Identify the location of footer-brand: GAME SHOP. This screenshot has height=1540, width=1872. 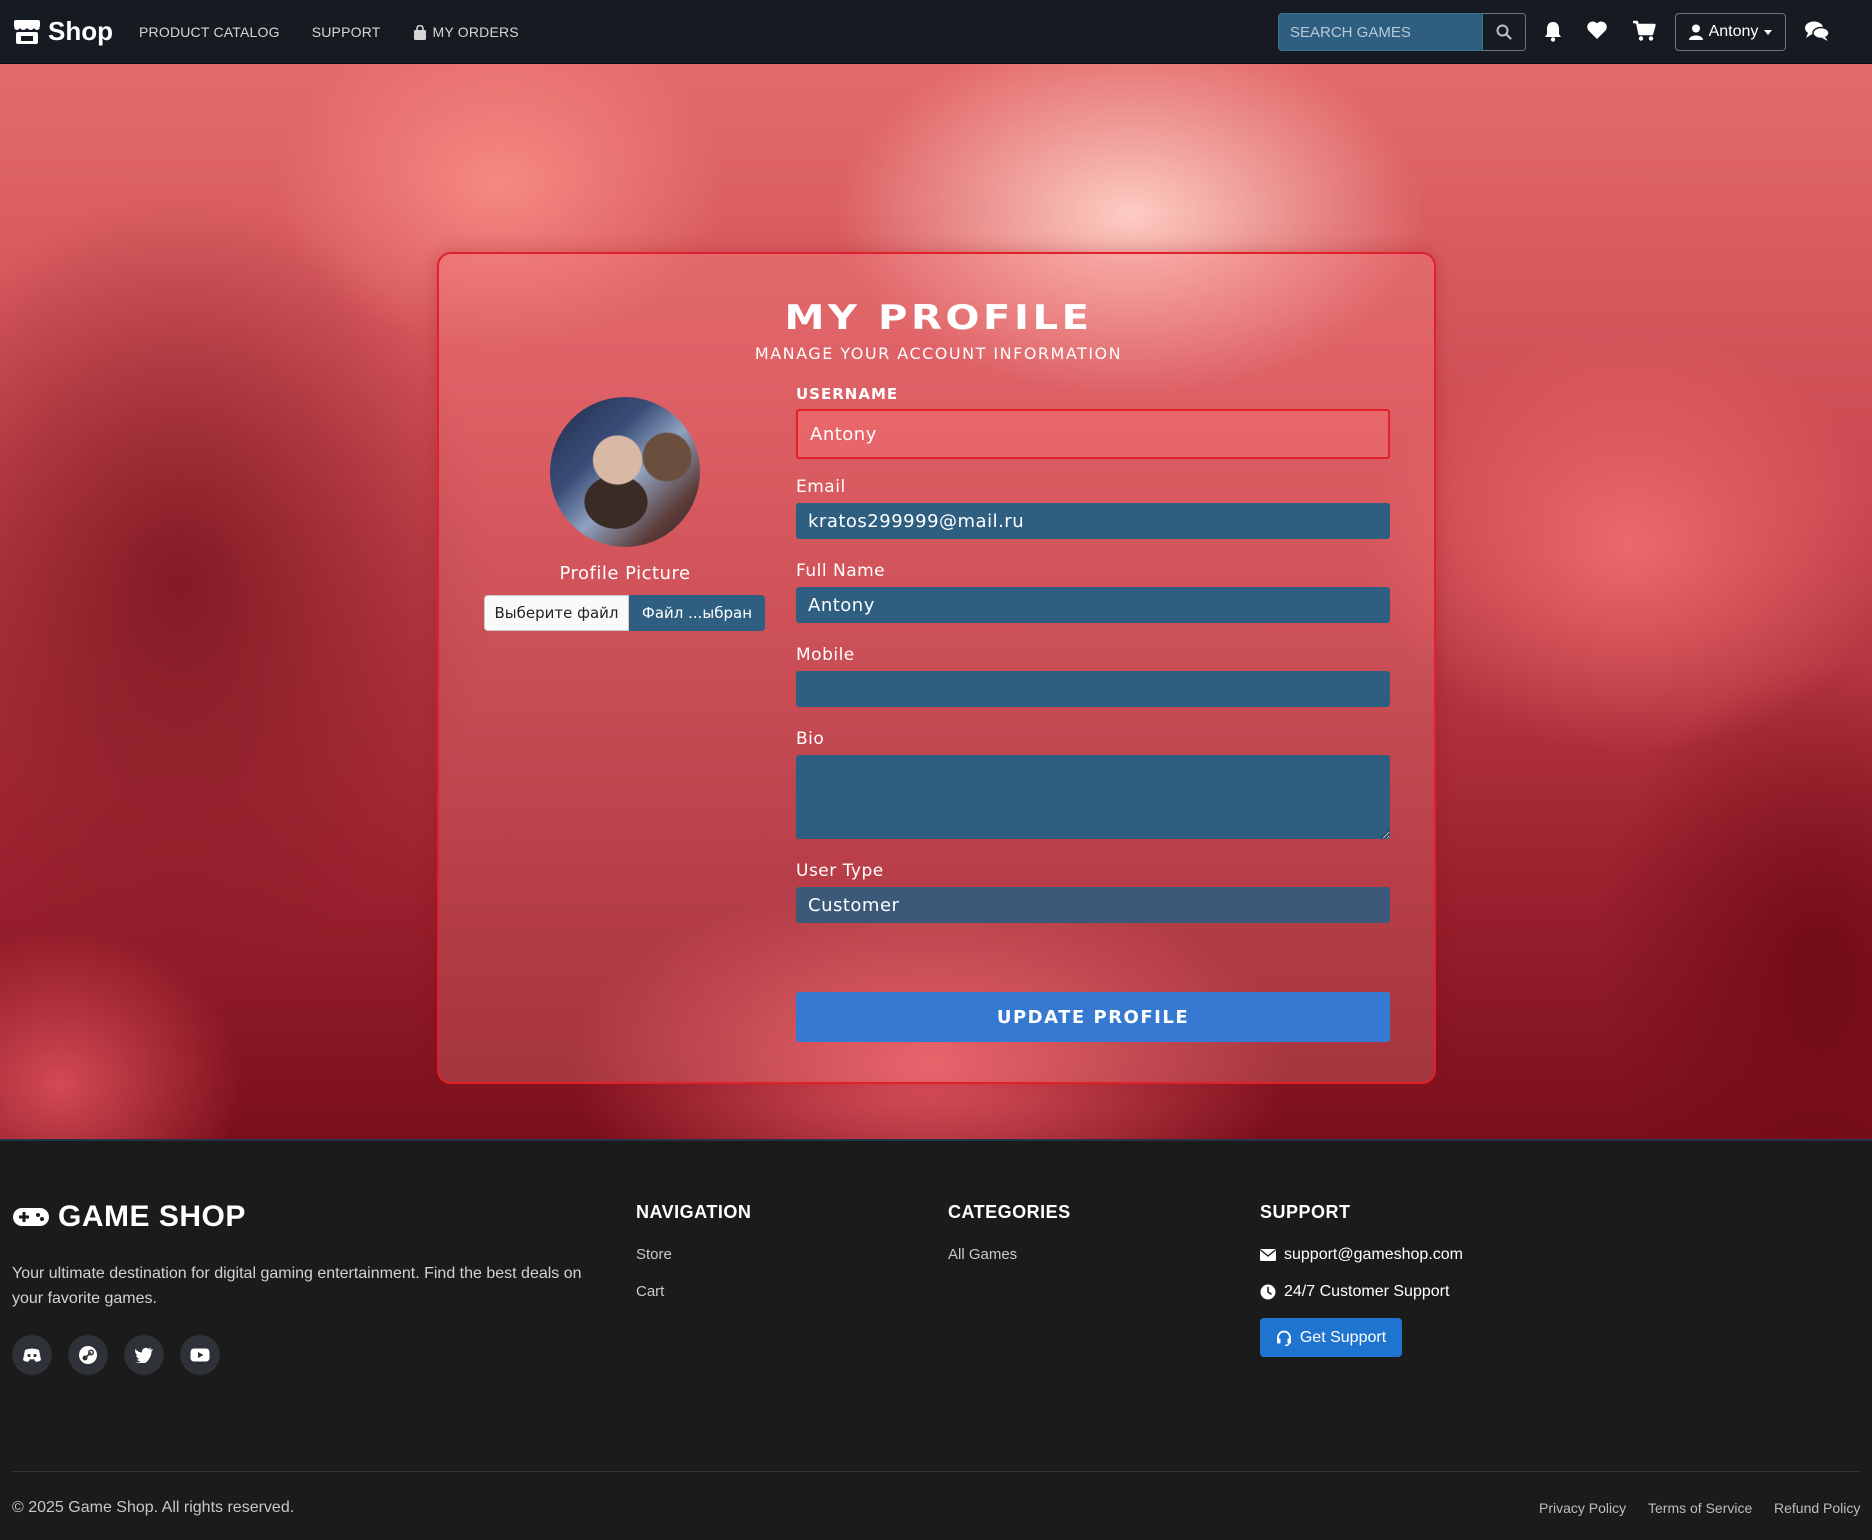
(129, 1217).